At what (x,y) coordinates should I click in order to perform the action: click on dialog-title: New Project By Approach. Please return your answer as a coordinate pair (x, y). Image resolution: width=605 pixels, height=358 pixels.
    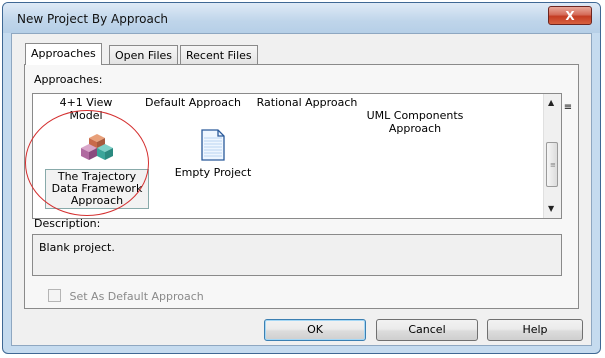
    Looking at the image, I should click on (93, 19).